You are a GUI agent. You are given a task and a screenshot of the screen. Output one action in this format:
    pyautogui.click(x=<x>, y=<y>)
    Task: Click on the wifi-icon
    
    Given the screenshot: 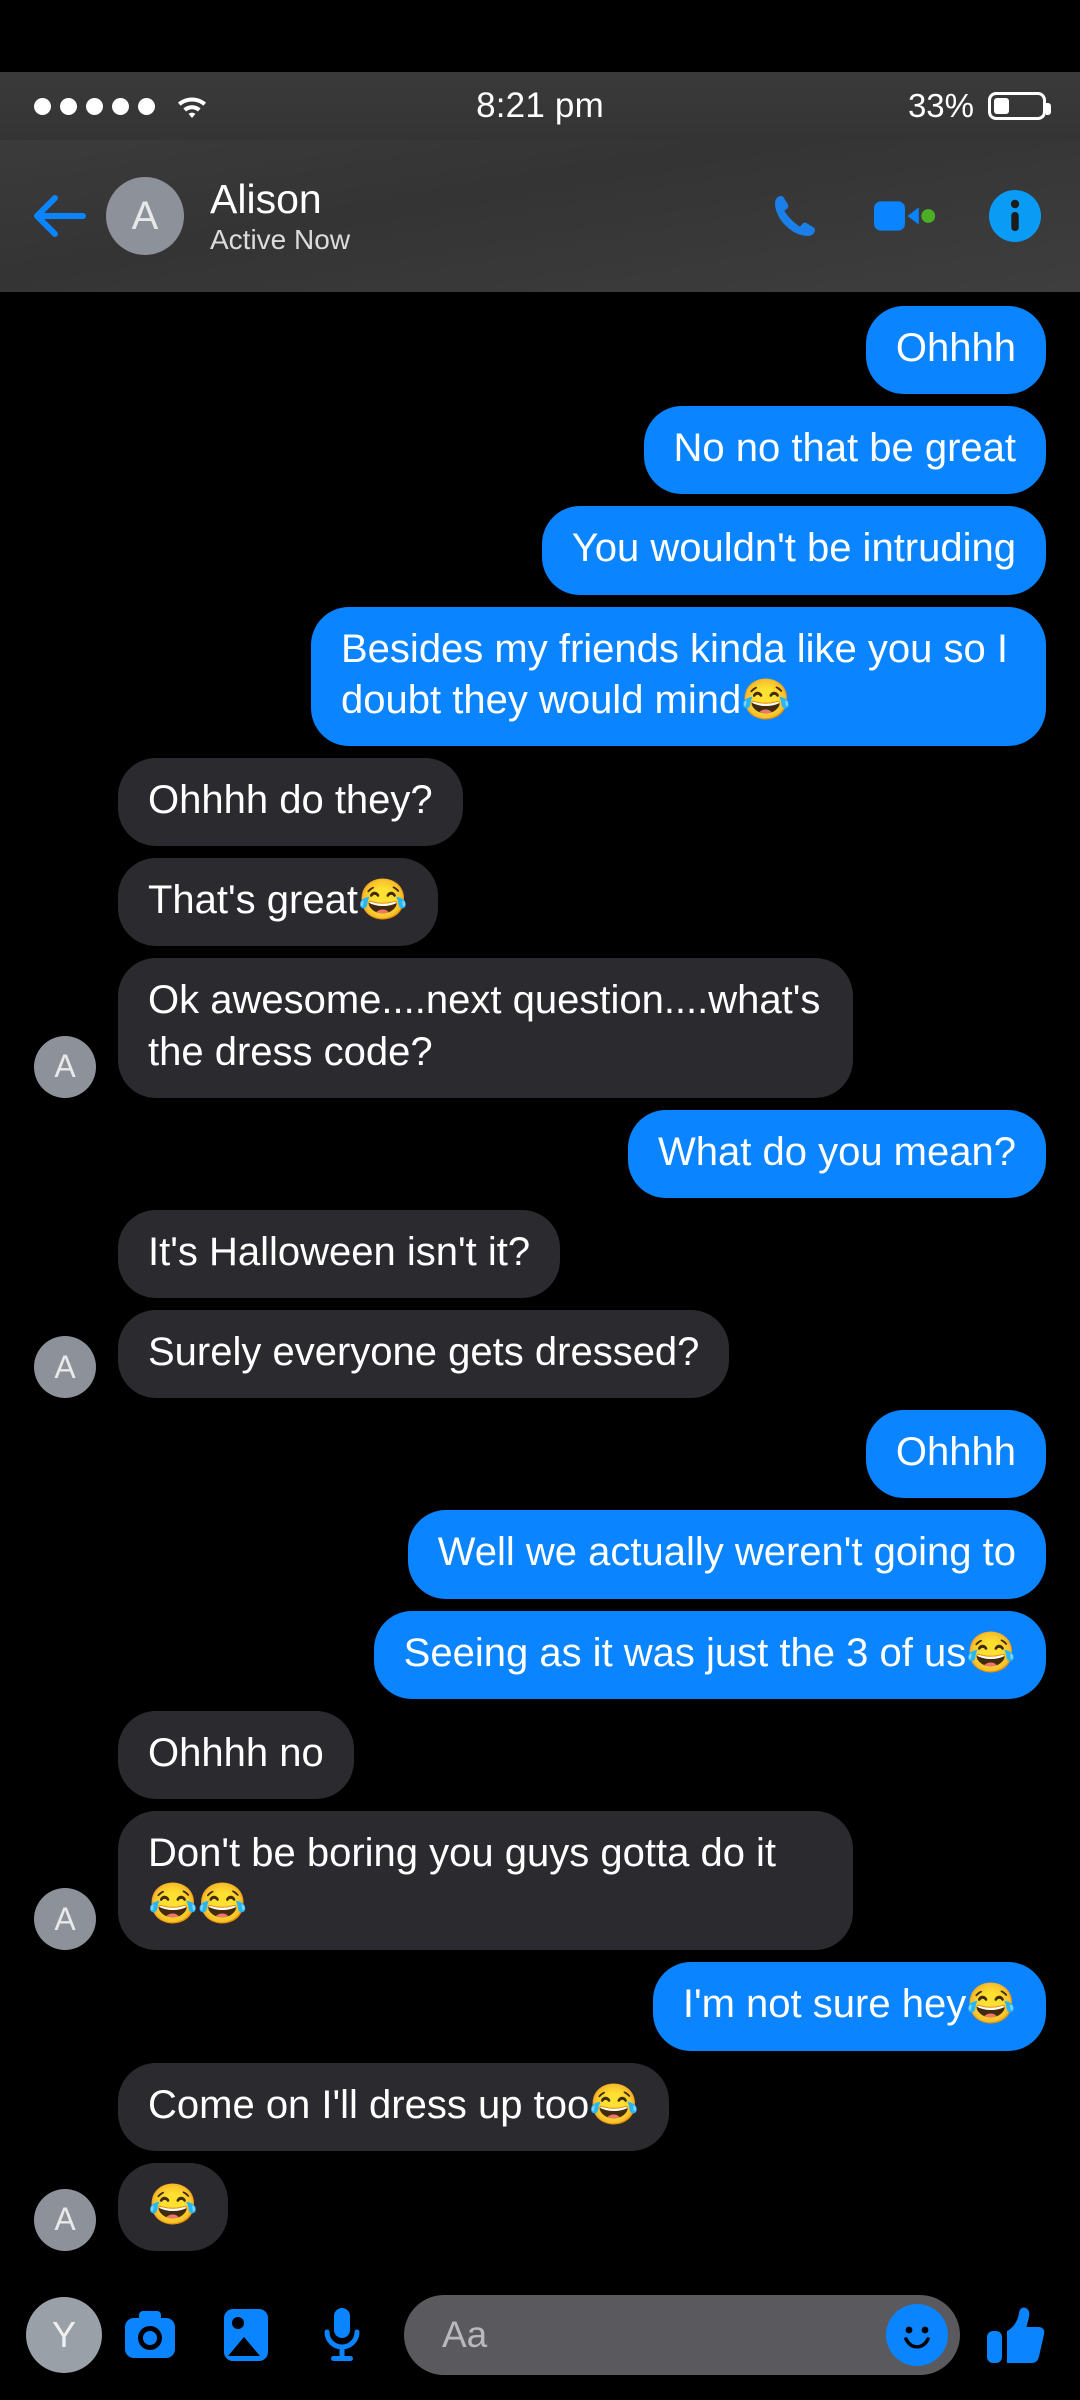 What is the action you would take?
    pyautogui.click(x=192, y=106)
    